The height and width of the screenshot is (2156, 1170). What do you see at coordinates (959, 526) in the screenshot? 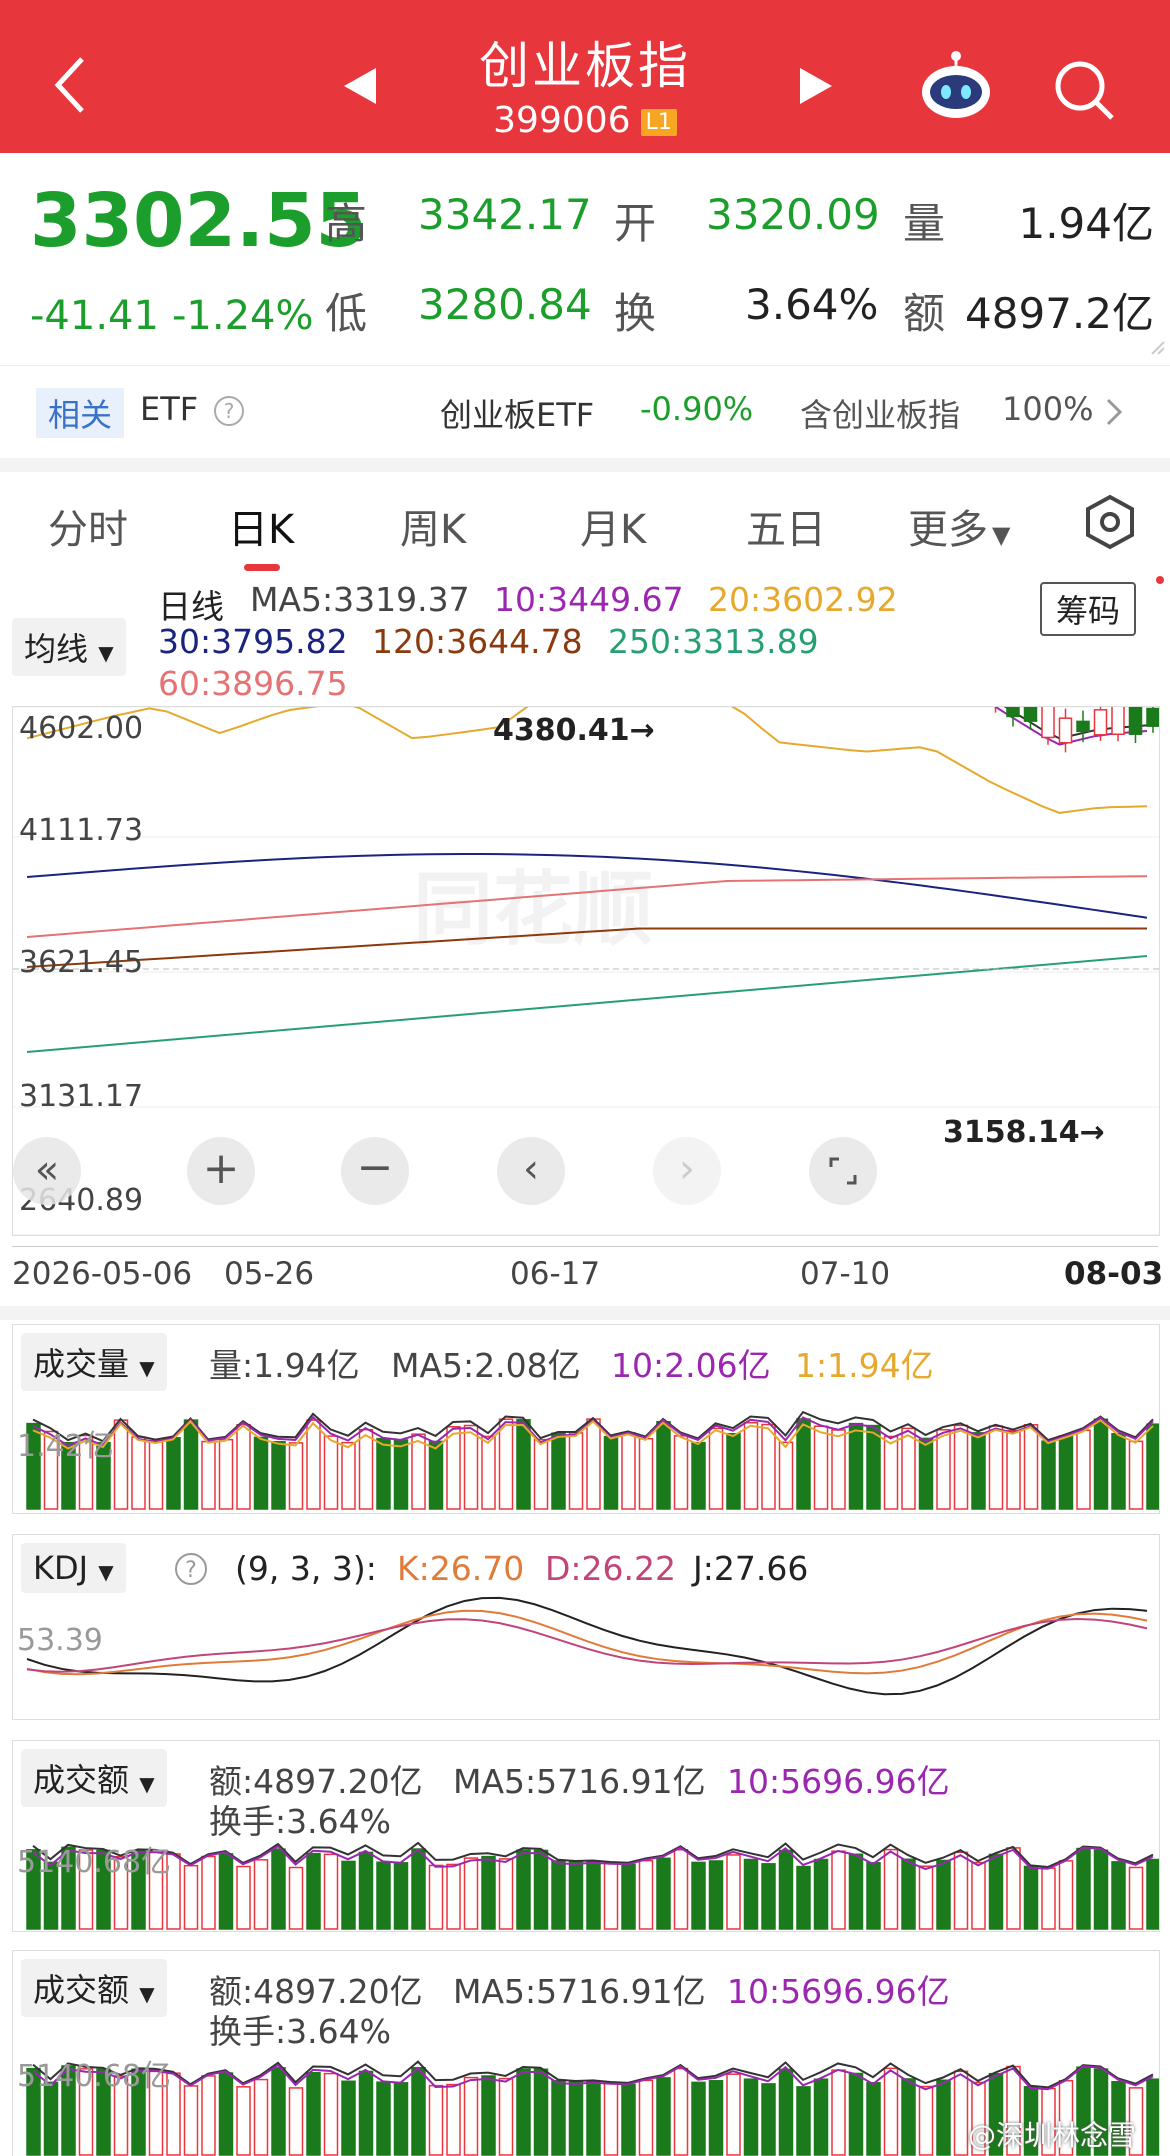
I see `tab-more: 更多 ▼` at bounding box center [959, 526].